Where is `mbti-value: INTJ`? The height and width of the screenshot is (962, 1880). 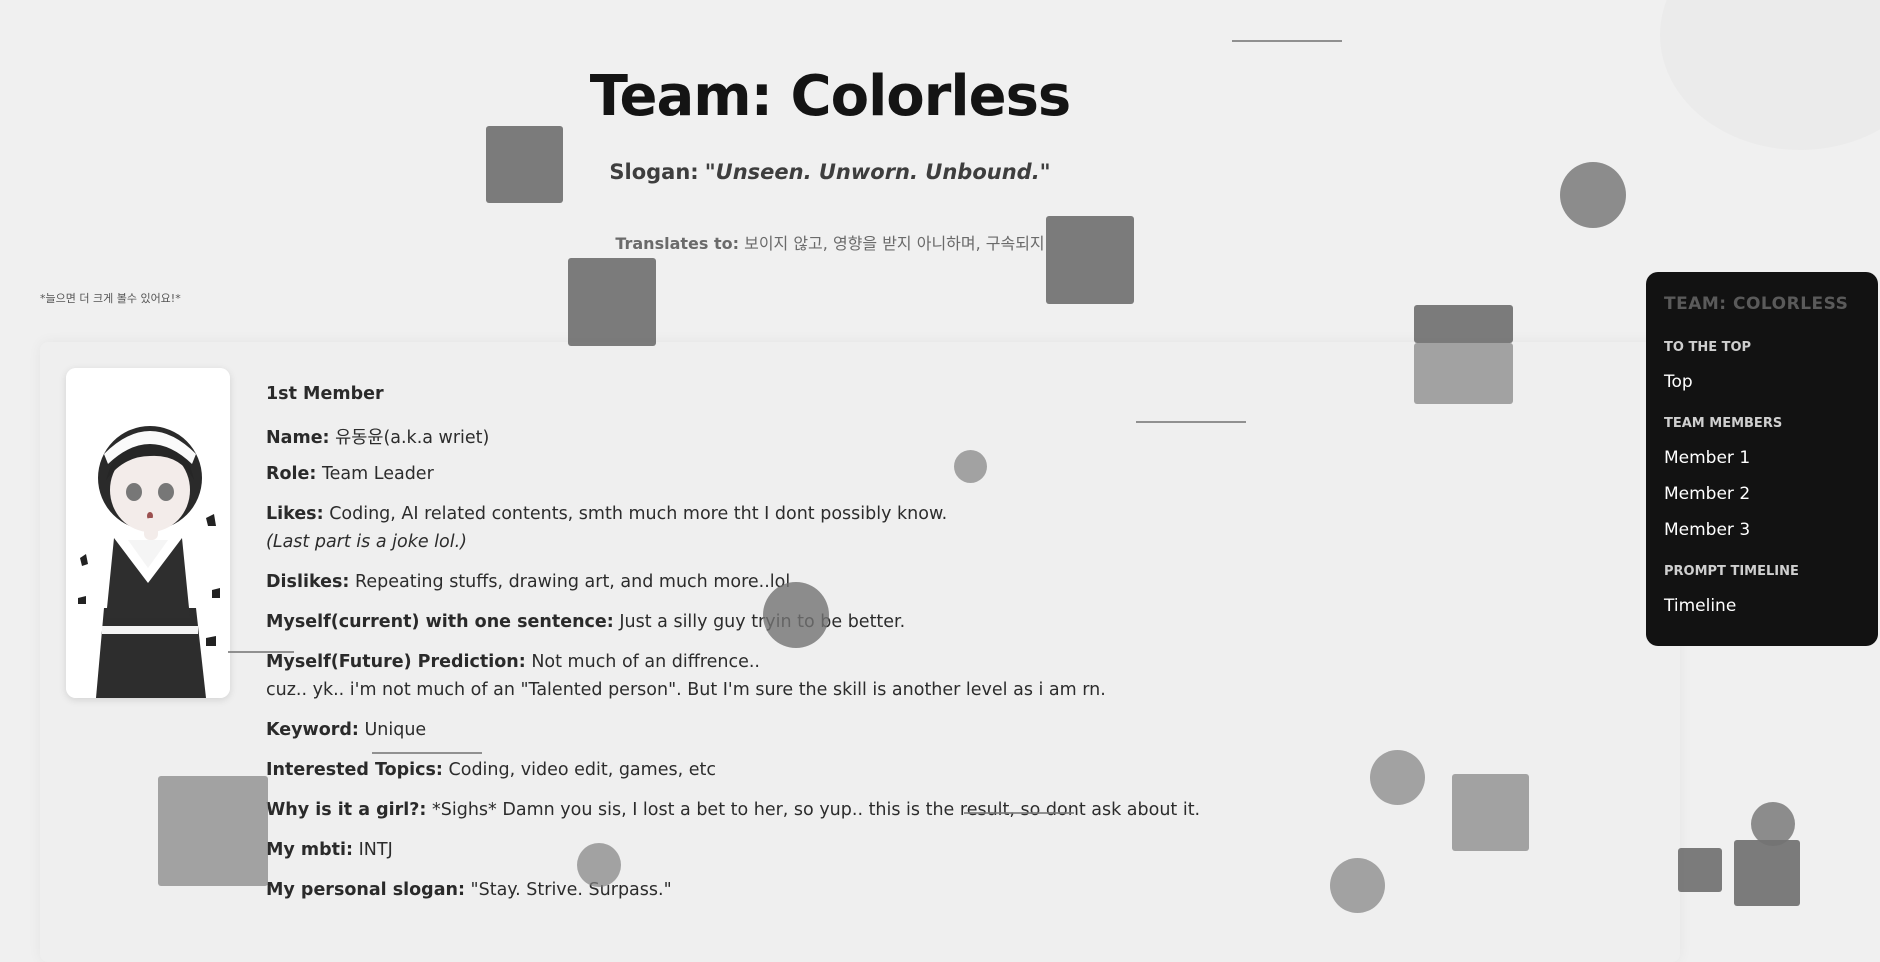
mbti-value: INTJ is located at coordinates (375, 850).